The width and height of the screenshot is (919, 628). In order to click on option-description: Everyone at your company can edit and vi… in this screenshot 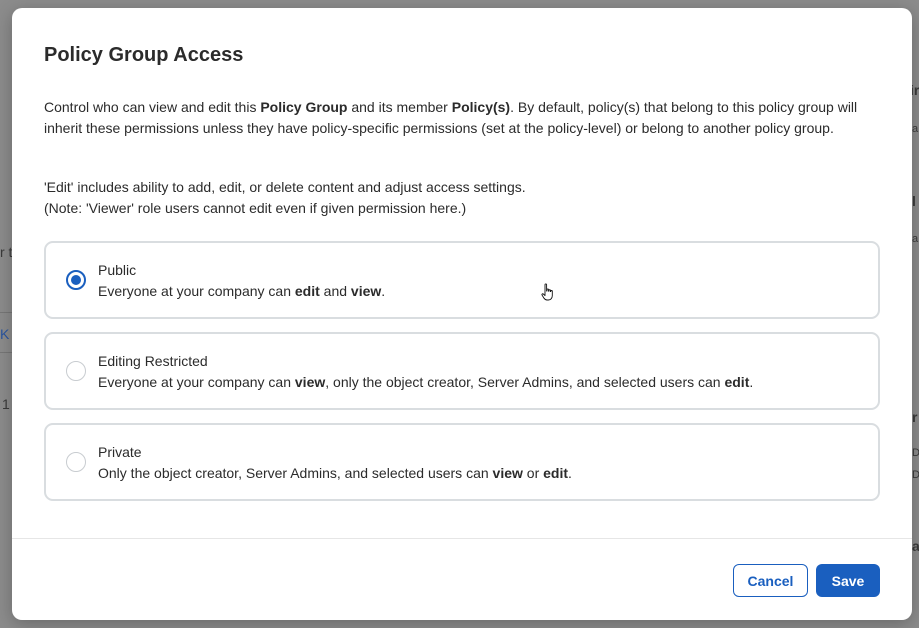, I will do `click(242, 291)`.